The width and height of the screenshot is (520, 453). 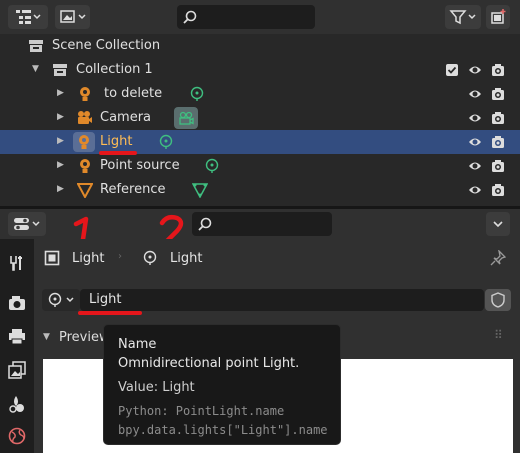 I want to click on filter-icon, so click(x=462, y=17).